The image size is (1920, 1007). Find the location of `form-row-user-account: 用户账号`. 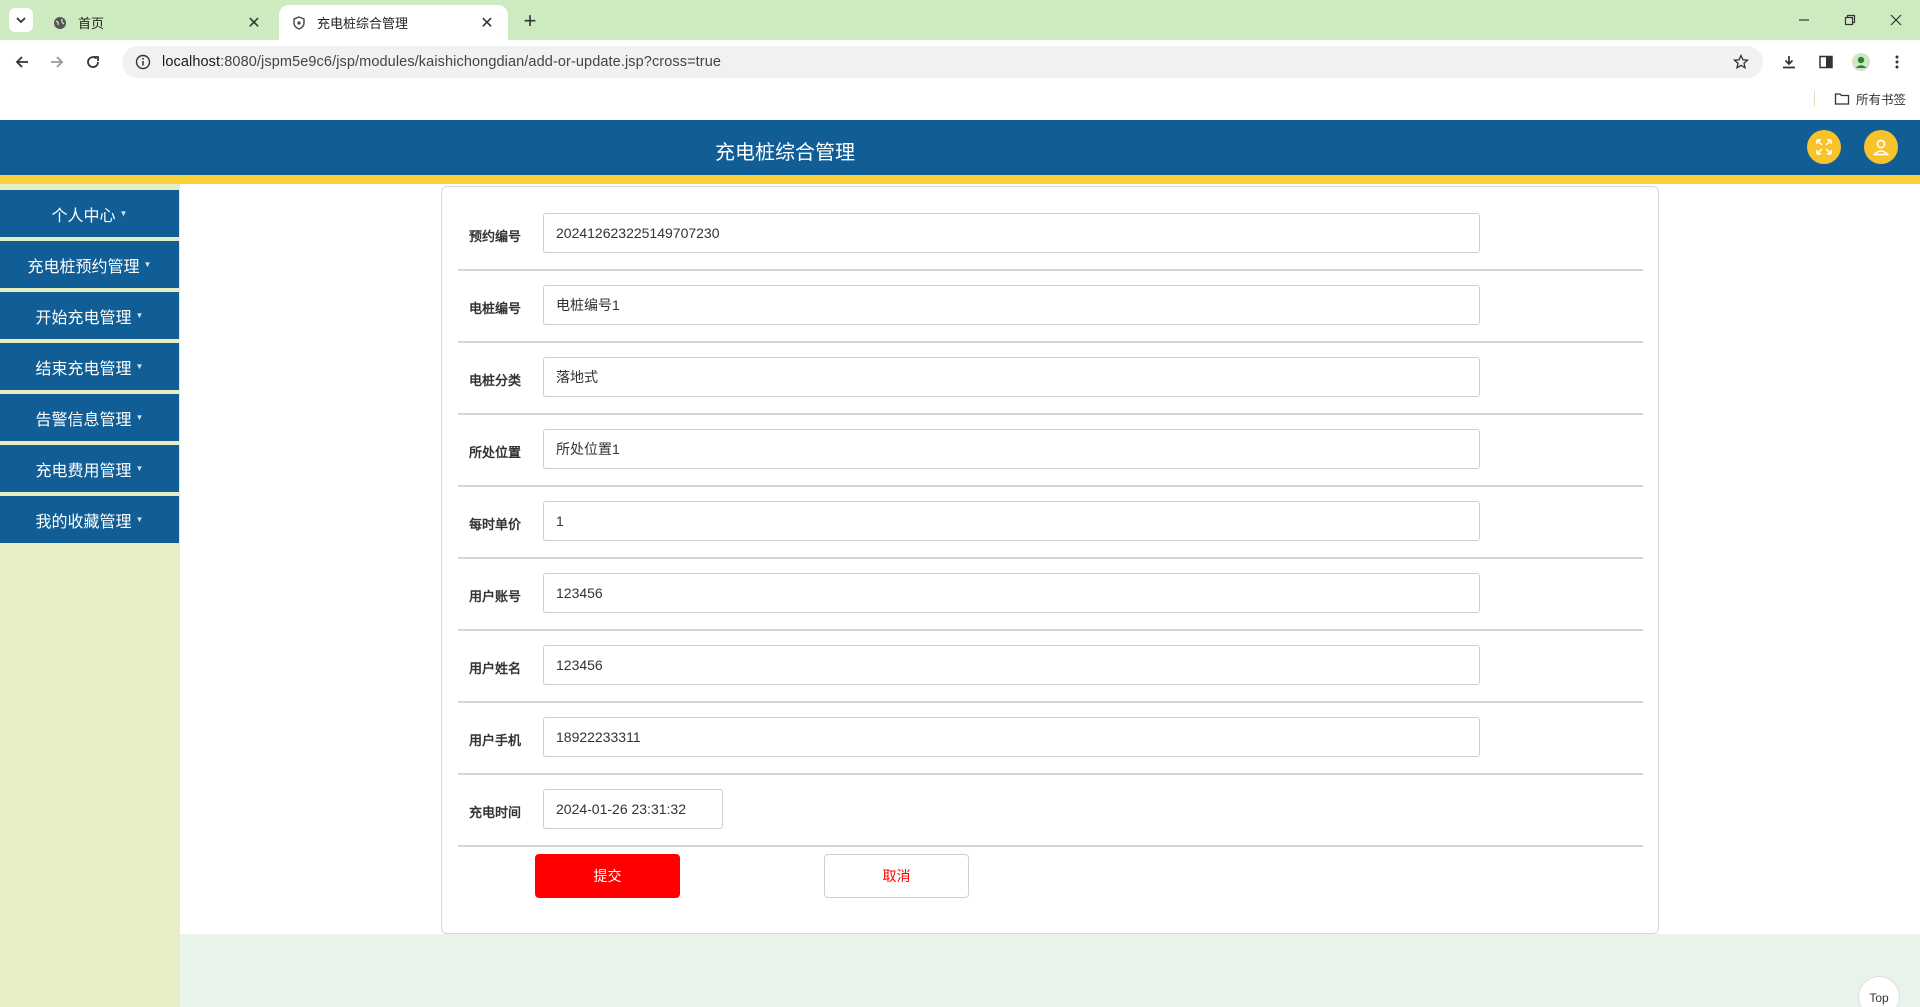

form-row-user-account: 用户账号 is located at coordinates (1050, 595).